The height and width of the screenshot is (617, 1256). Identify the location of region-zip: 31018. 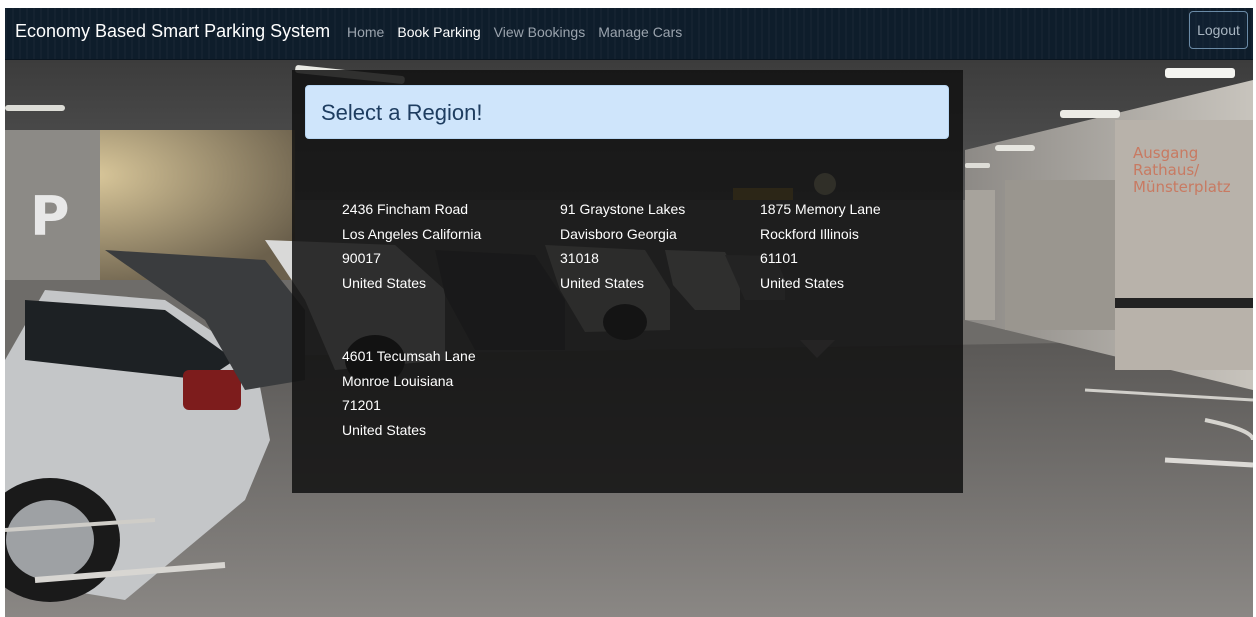
(579, 258).